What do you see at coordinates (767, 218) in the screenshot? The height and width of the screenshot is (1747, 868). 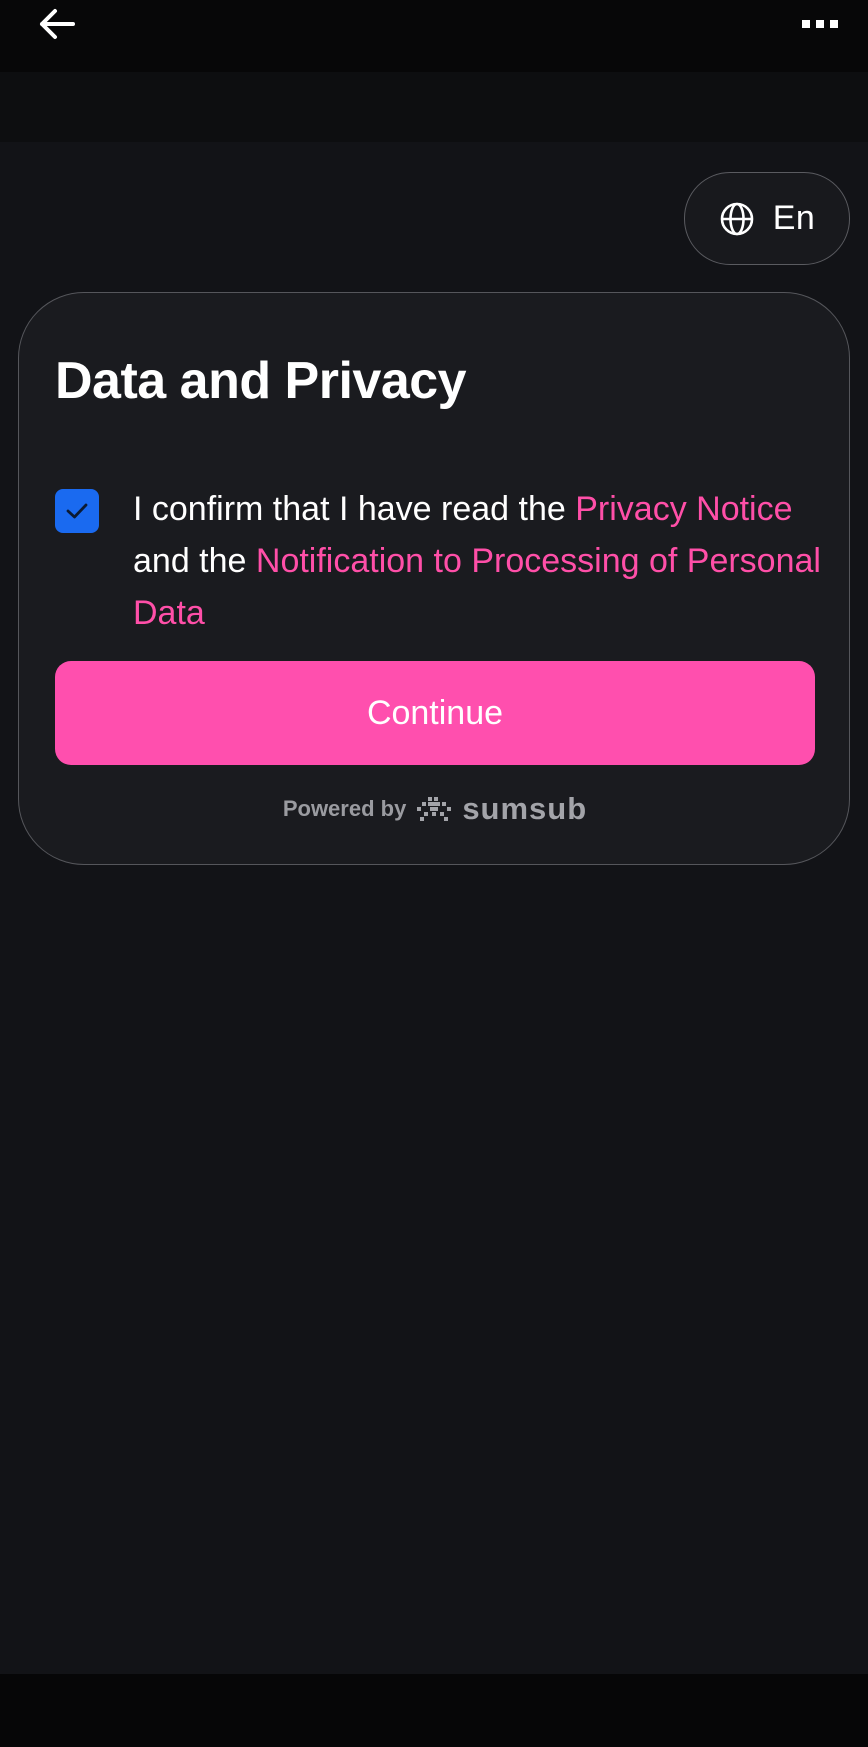 I see `language-selector: En` at bounding box center [767, 218].